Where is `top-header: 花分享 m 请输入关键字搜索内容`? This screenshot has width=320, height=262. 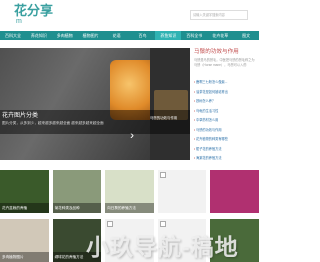 top-header: 花分享 m 请输入关键字搜索内容 is located at coordinates (129, 15).